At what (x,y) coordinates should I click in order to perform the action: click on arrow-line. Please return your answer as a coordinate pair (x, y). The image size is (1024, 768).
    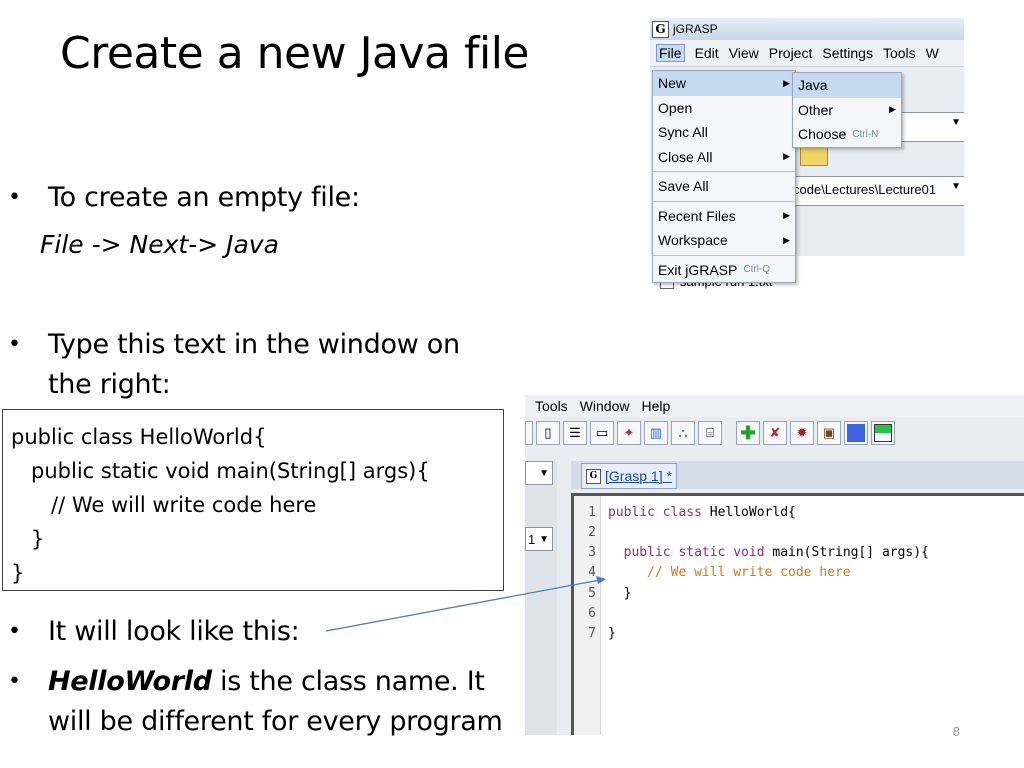
    Looking at the image, I should click on (463, 605).